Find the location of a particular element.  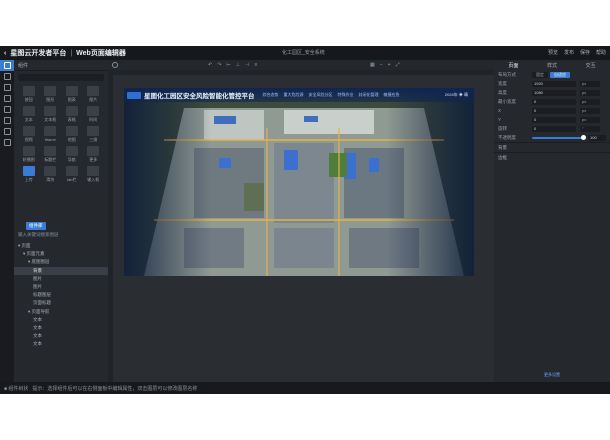

more-settings-link: 更多设置 is located at coordinates (552, 375).